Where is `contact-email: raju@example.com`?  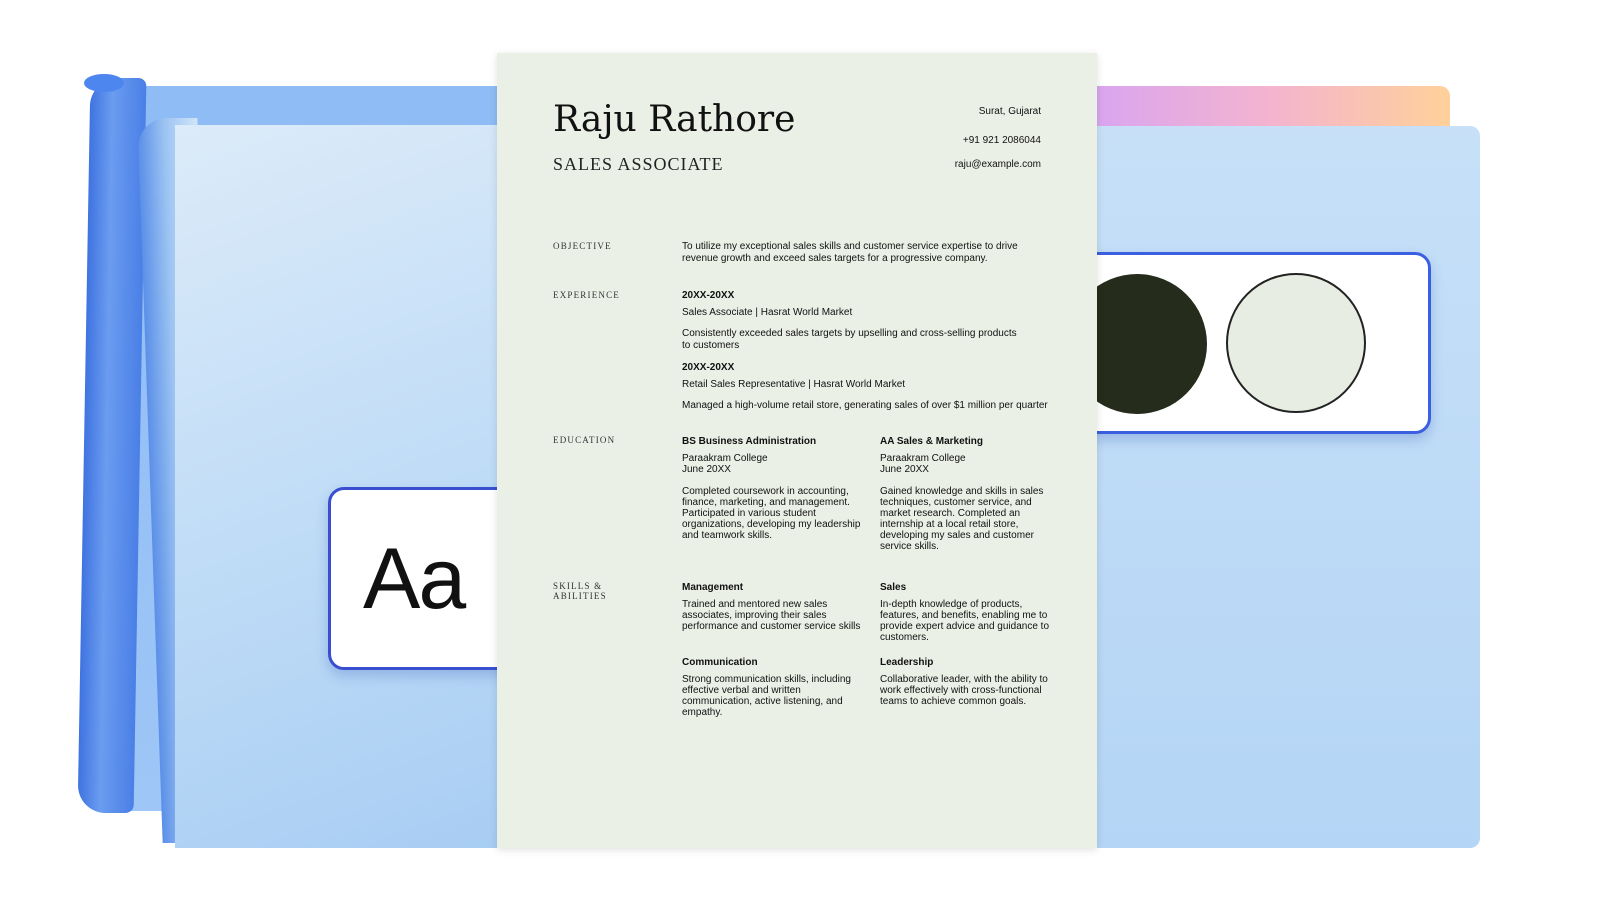 contact-email: raju@example.com is located at coordinates (997, 164).